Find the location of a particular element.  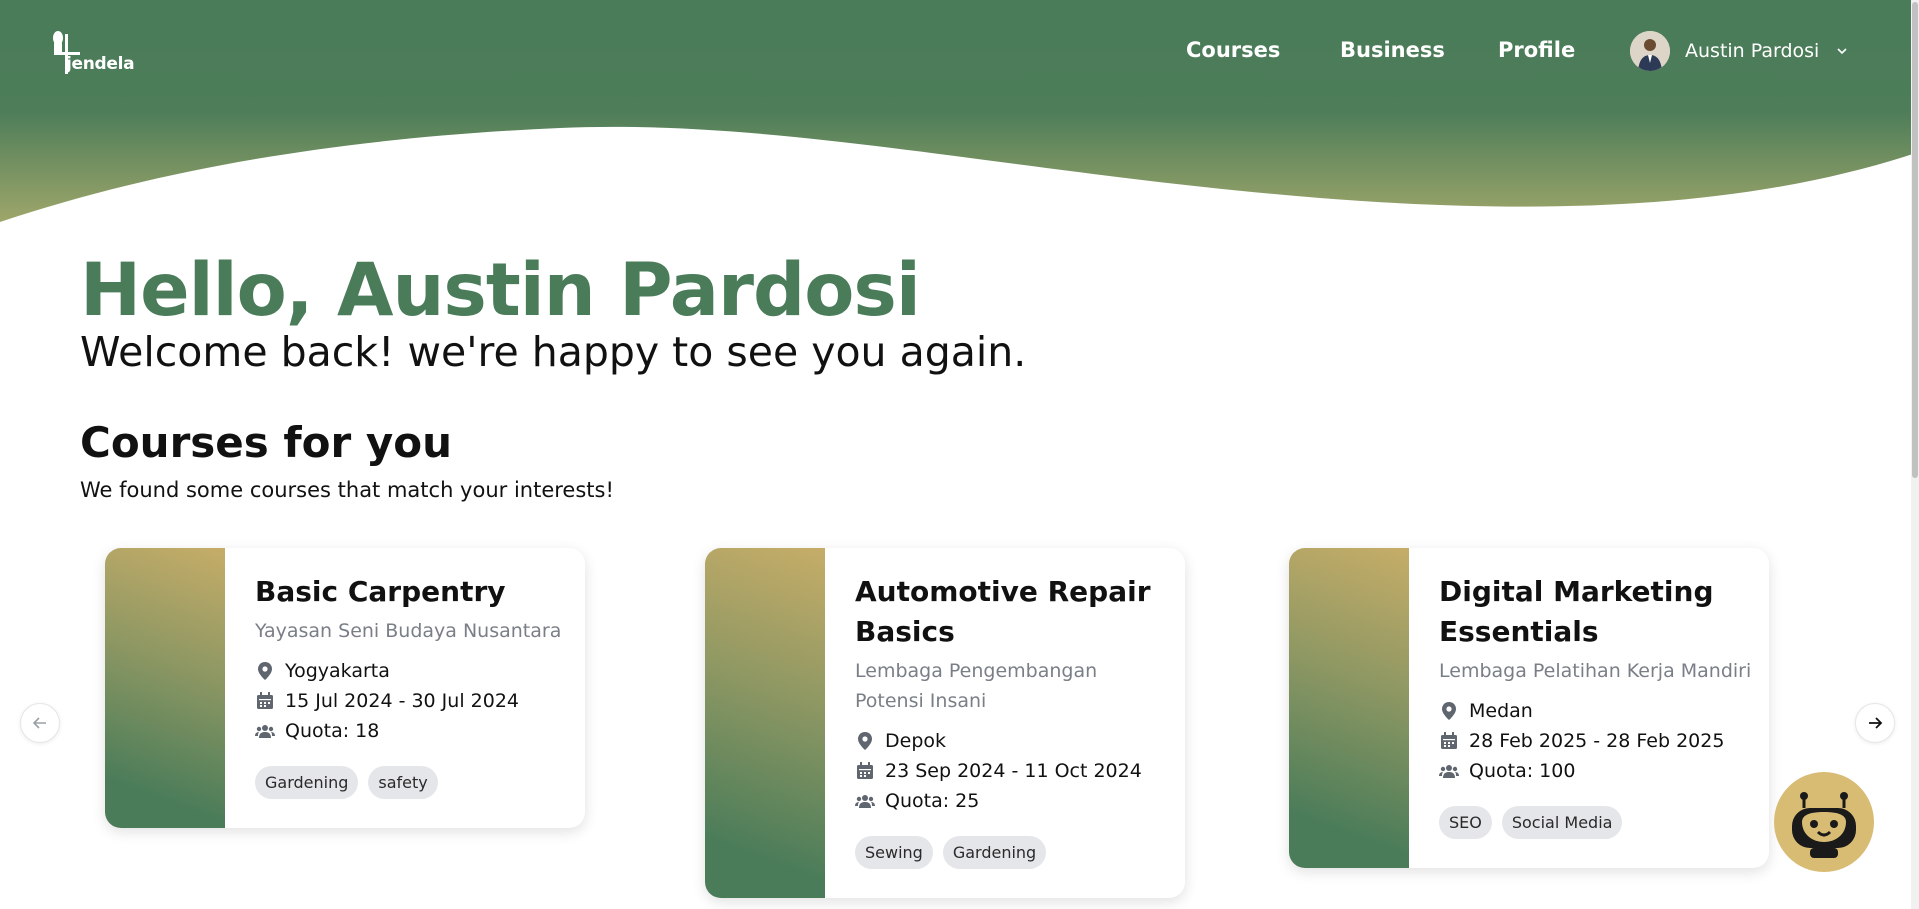

logo-text: jendela is located at coordinates (100, 64).